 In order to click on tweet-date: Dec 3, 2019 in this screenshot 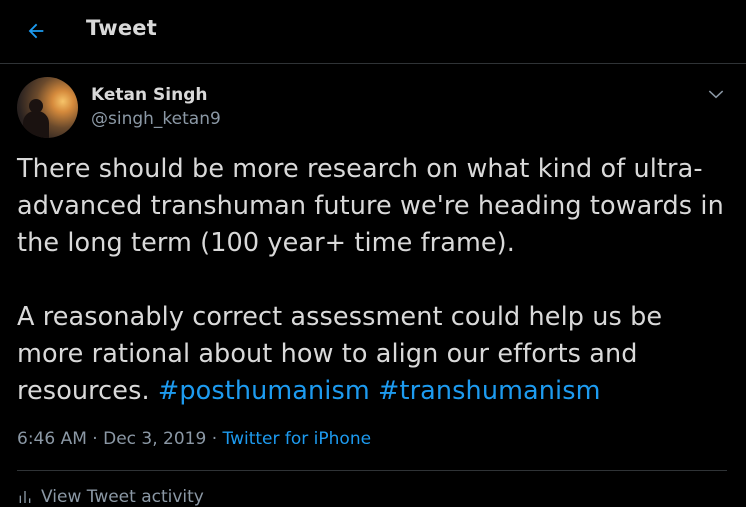, I will do `click(154, 439)`.